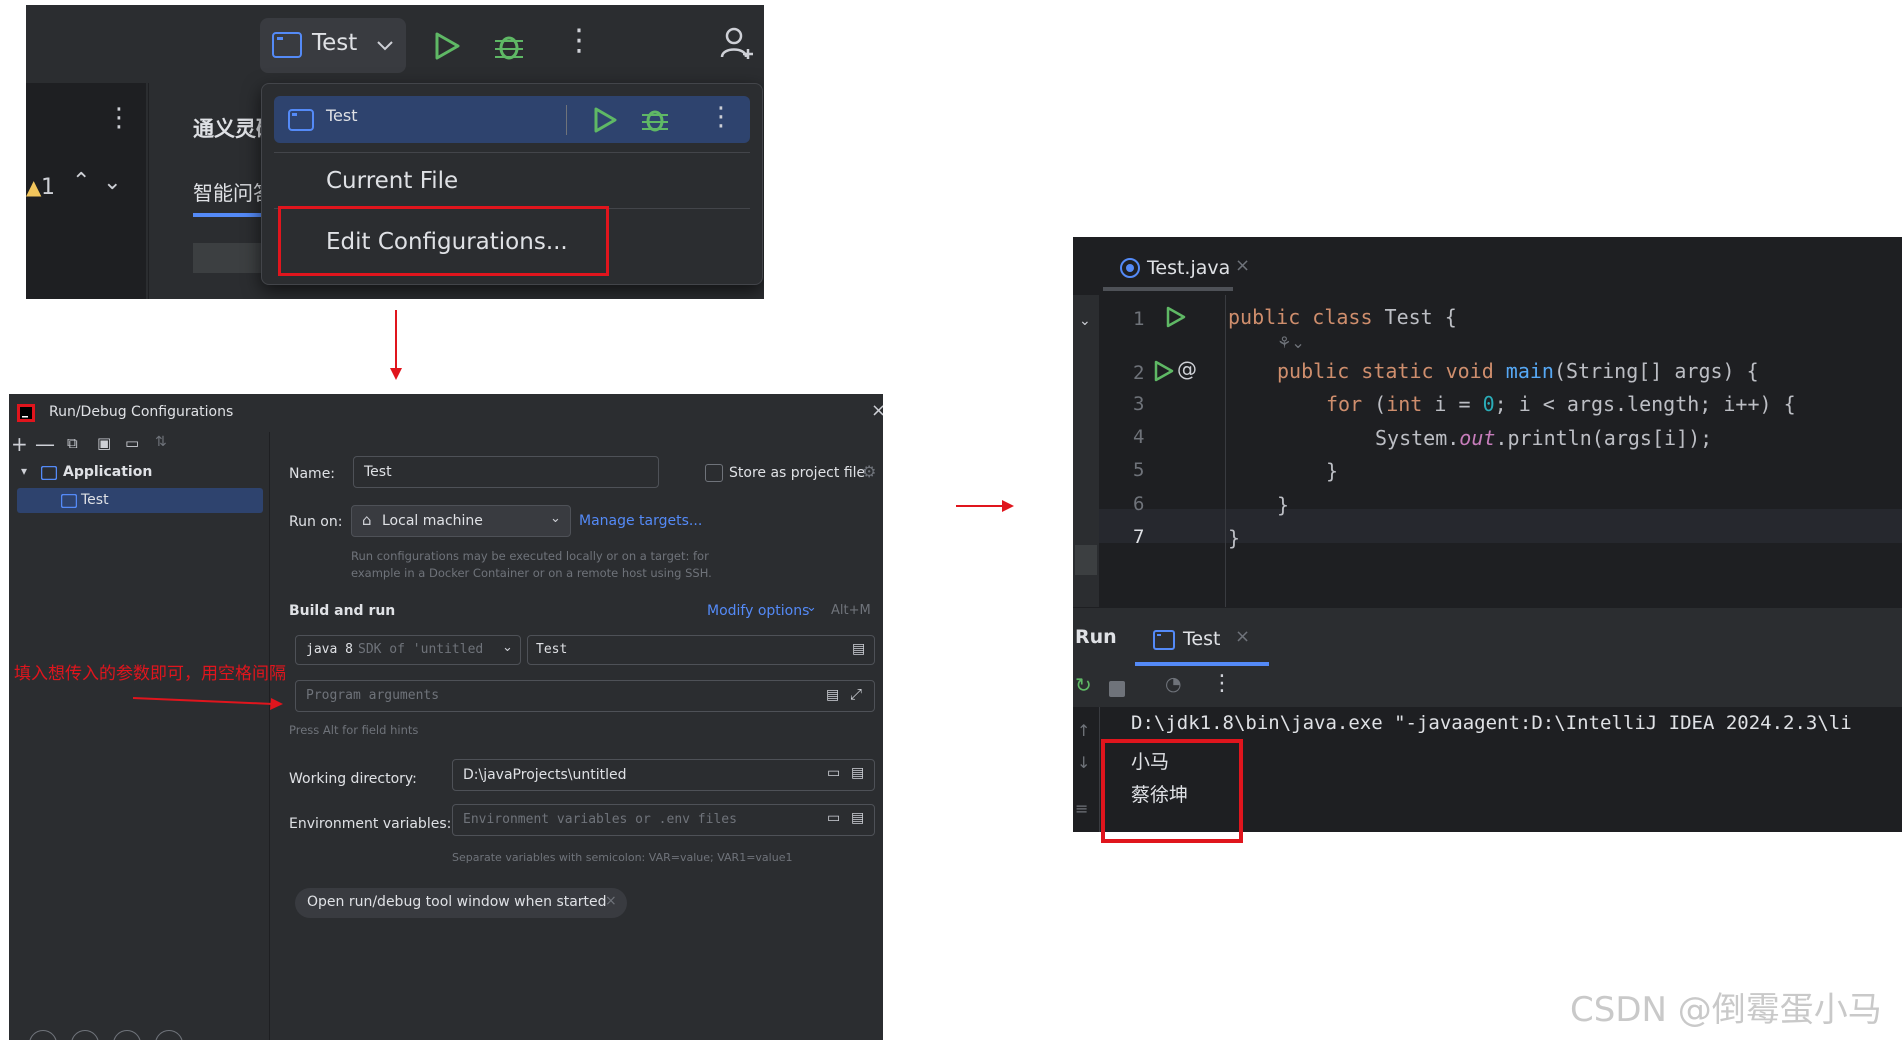  What do you see at coordinates (758, 611) in the screenshot?
I see `modify-options-link: Modify options` at bounding box center [758, 611].